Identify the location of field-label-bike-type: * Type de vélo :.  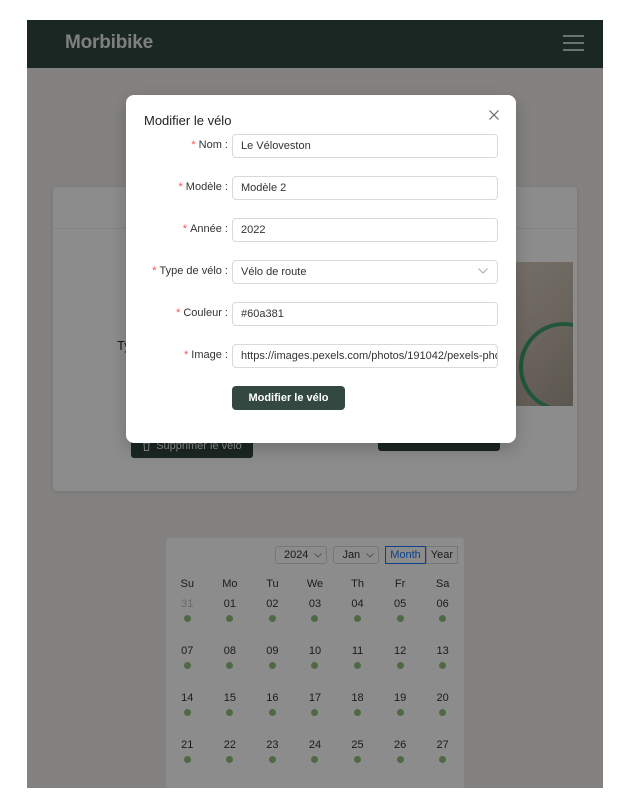
(190, 271).